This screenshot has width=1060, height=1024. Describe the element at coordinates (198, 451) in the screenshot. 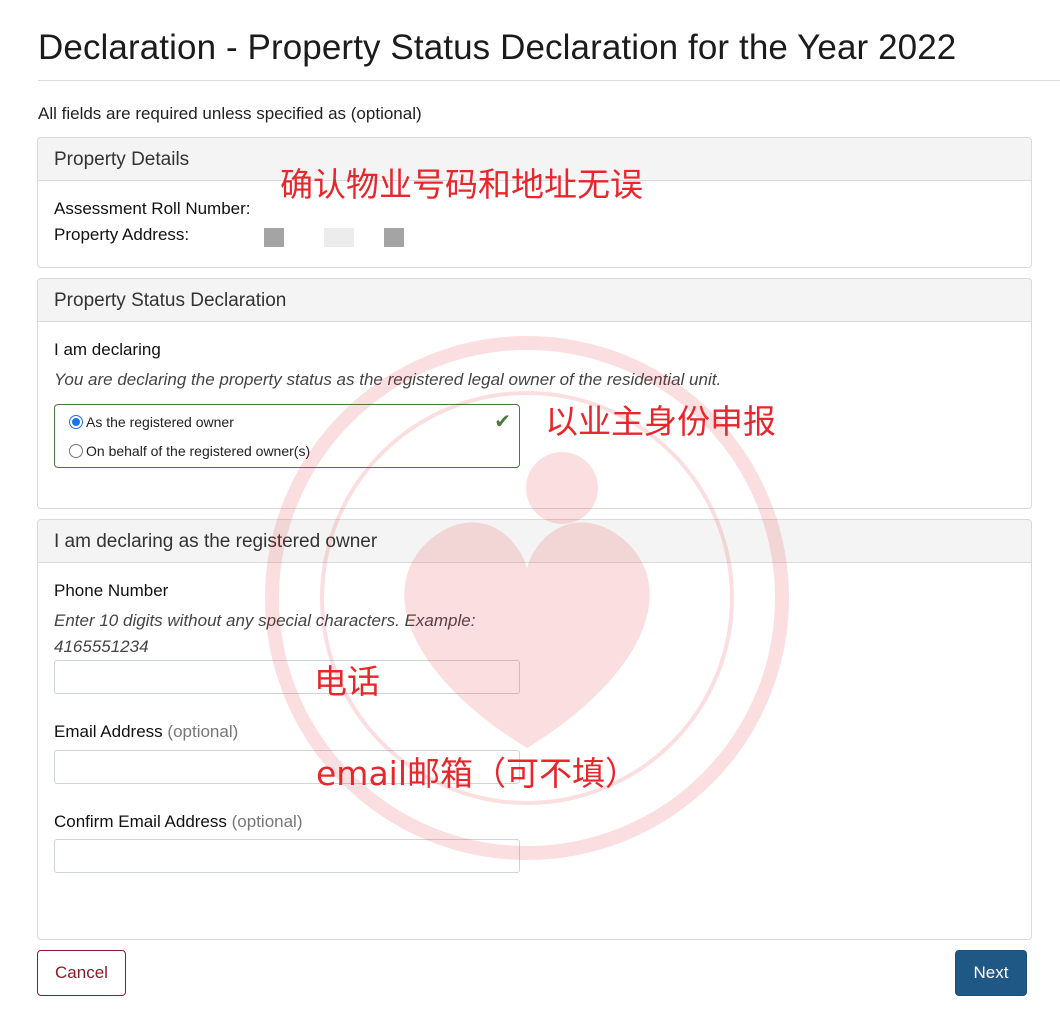

I see `radio-label: On behalf of the registered owner(s)` at that location.